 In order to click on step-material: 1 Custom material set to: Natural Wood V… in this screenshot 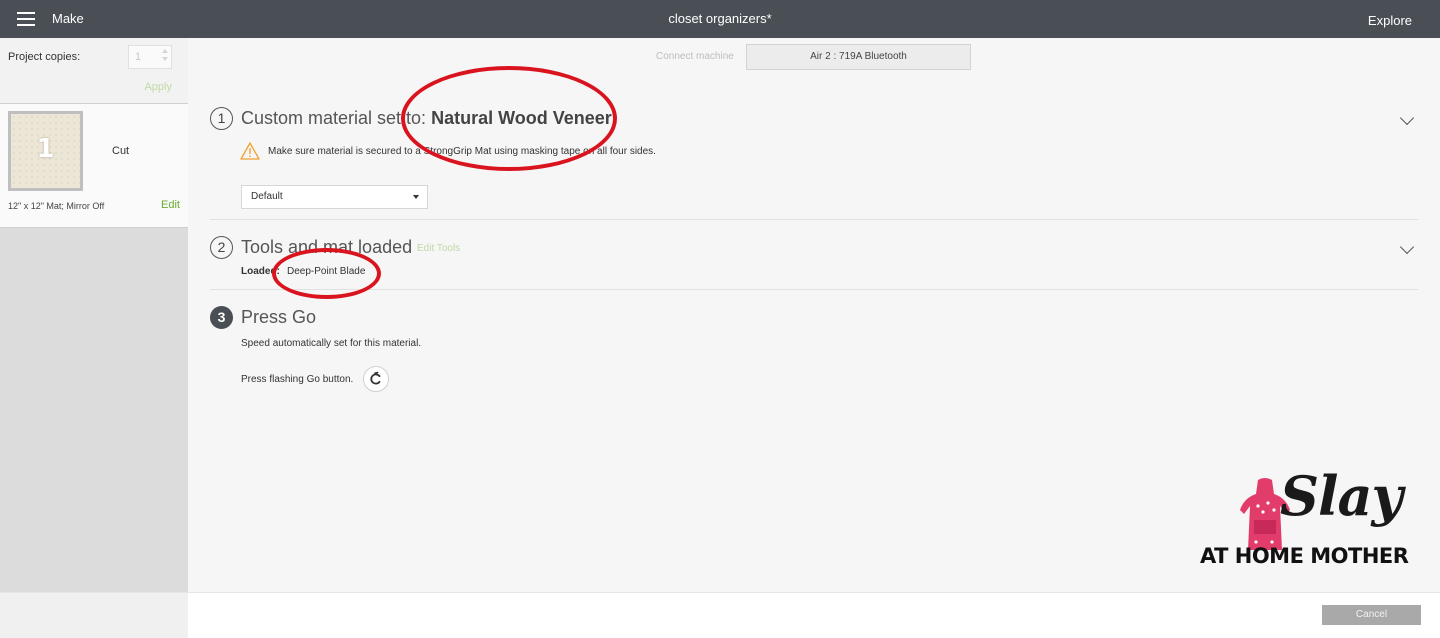, I will do `click(814, 162)`.